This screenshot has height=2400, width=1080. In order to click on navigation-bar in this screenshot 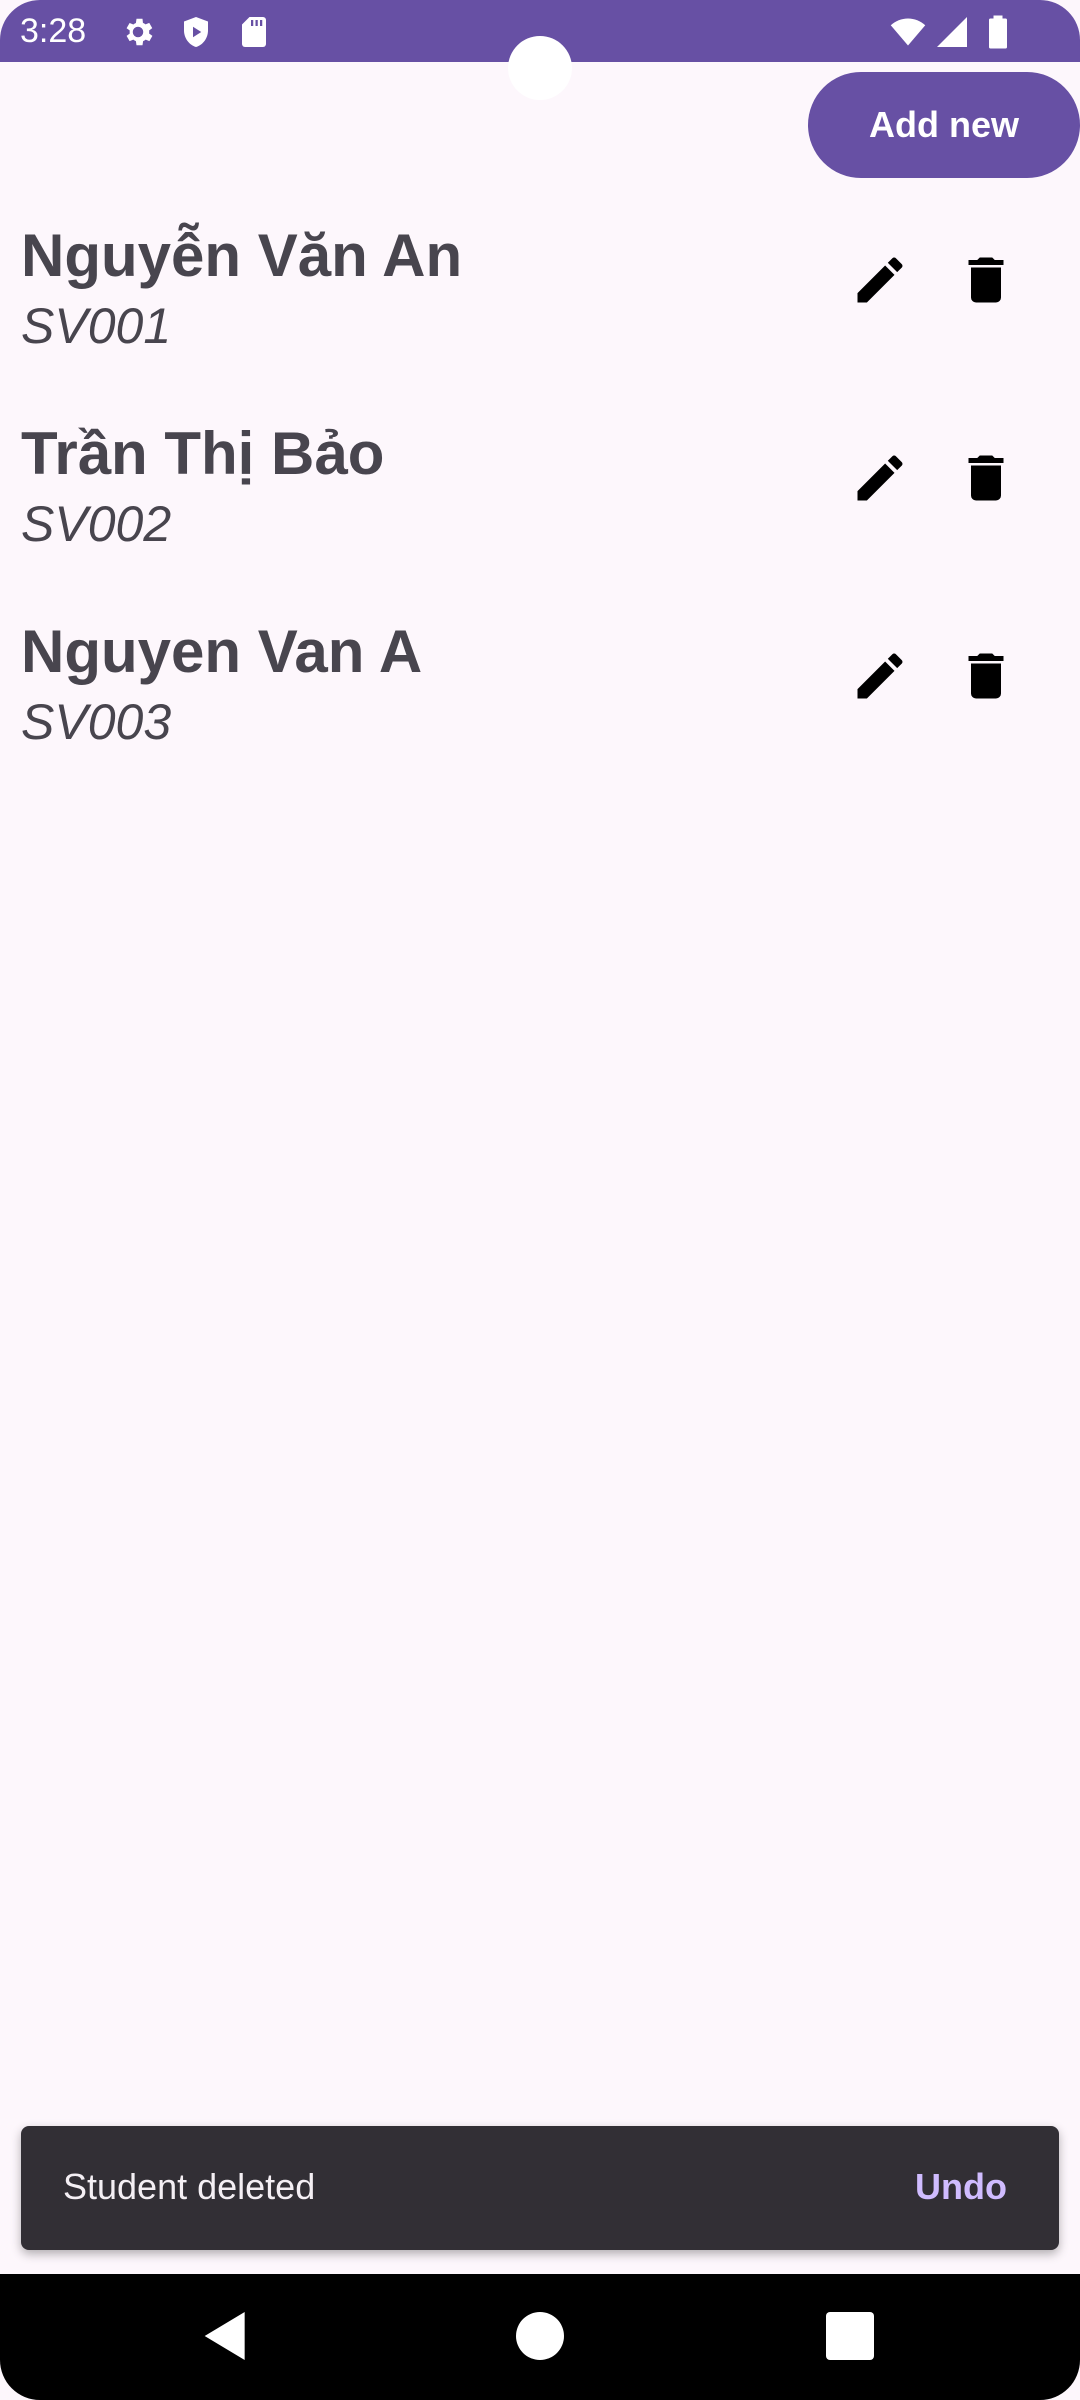, I will do `click(540, 2337)`.